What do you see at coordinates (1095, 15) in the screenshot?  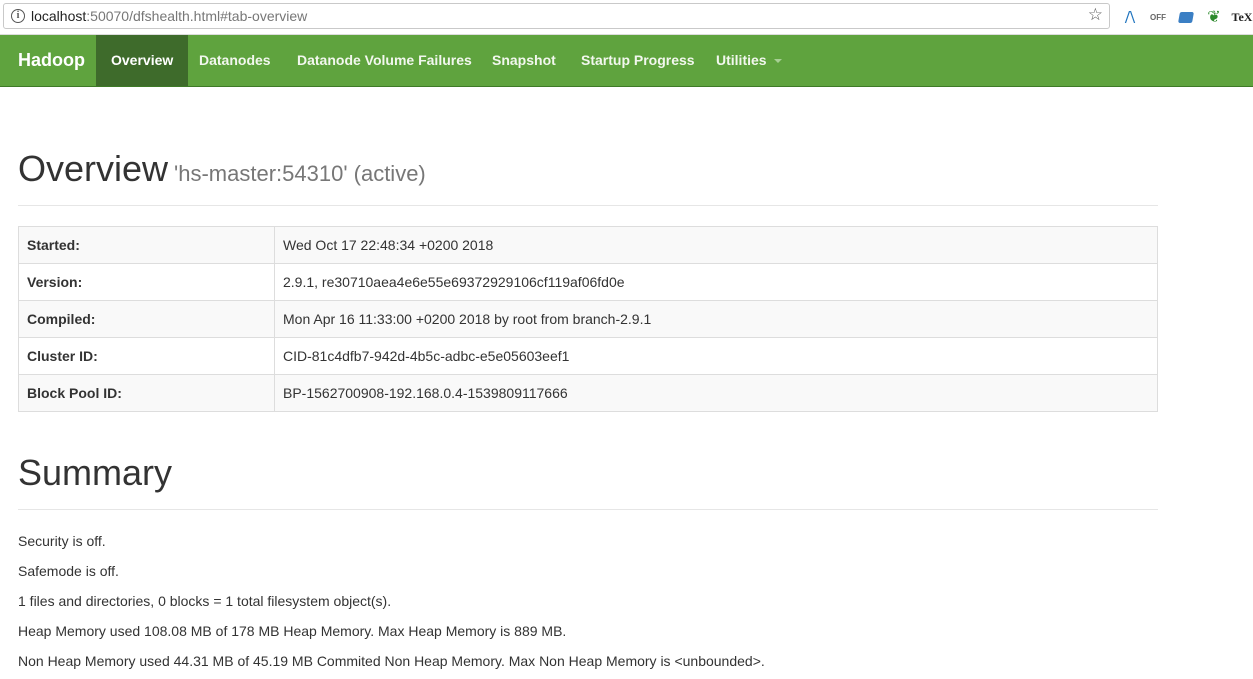 I see `bookmark-star-icon: ☆` at bounding box center [1095, 15].